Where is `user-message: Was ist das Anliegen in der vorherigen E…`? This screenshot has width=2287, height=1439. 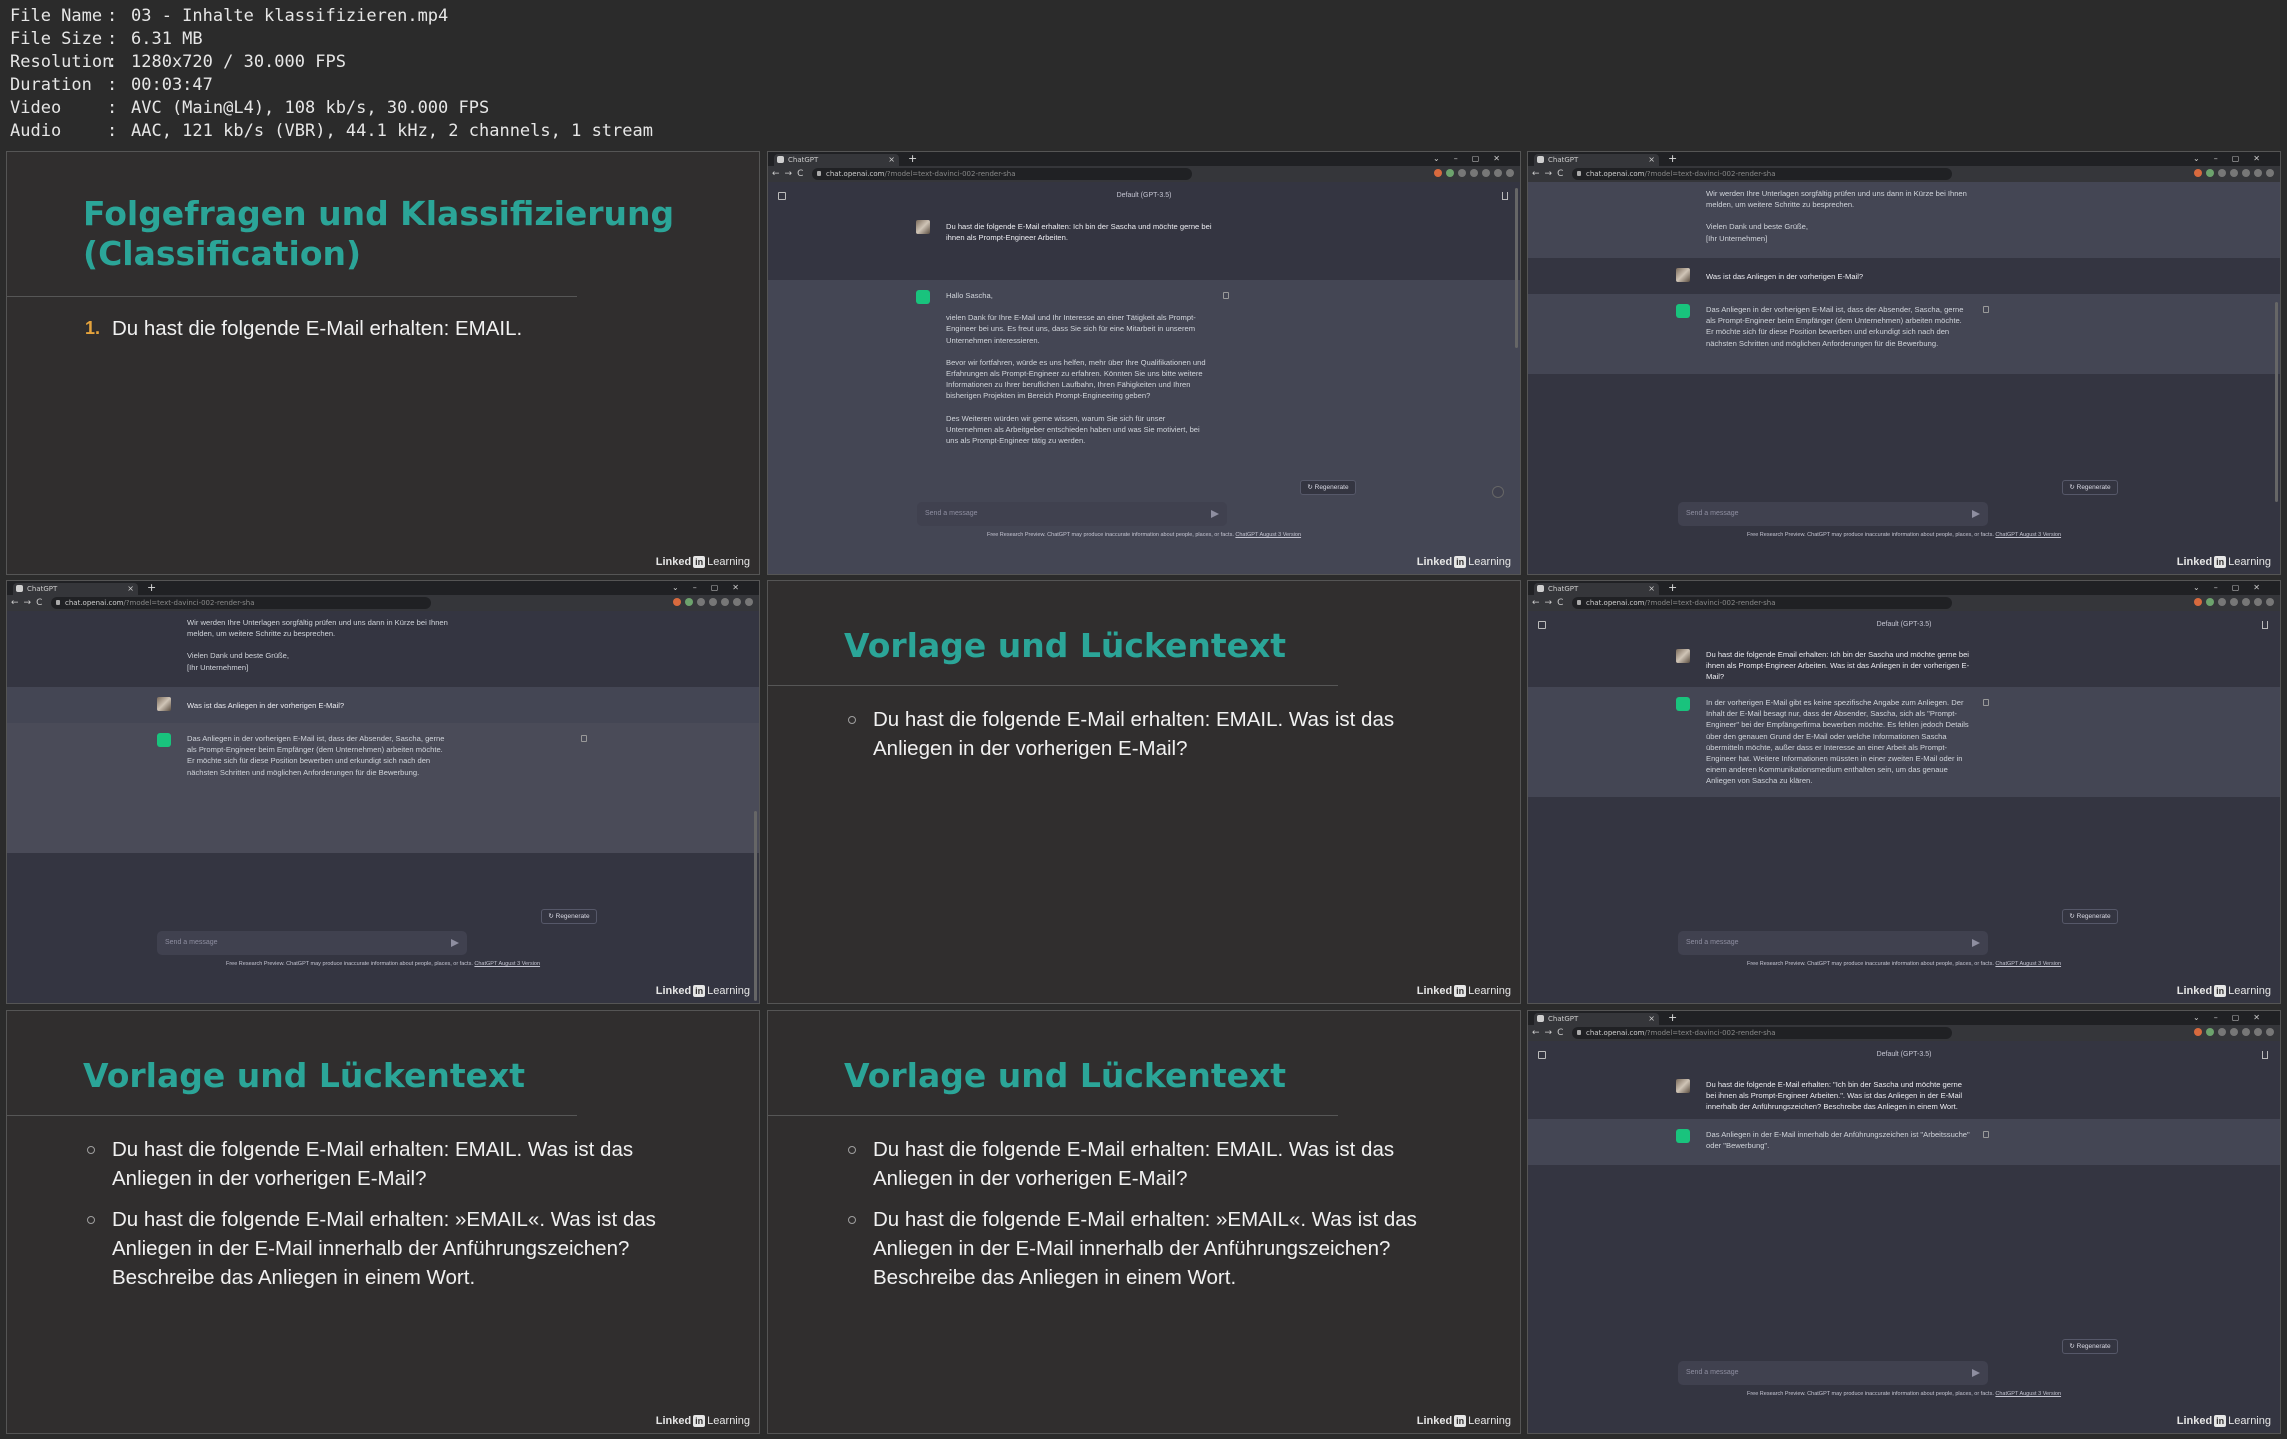 user-message: Was ist das Anliegen in der vorherigen E… is located at coordinates (383, 705).